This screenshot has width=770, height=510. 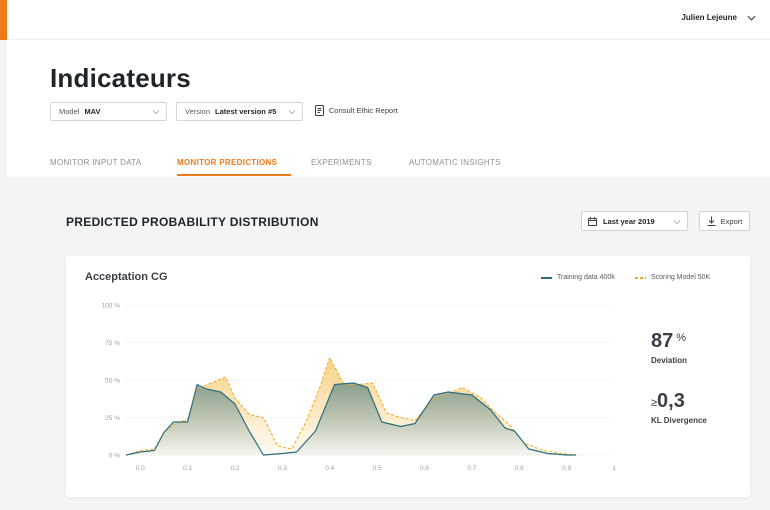 What do you see at coordinates (363, 110) in the screenshot?
I see `ethic-report-label: Consult Ethic Report` at bounding box center [363, 110].